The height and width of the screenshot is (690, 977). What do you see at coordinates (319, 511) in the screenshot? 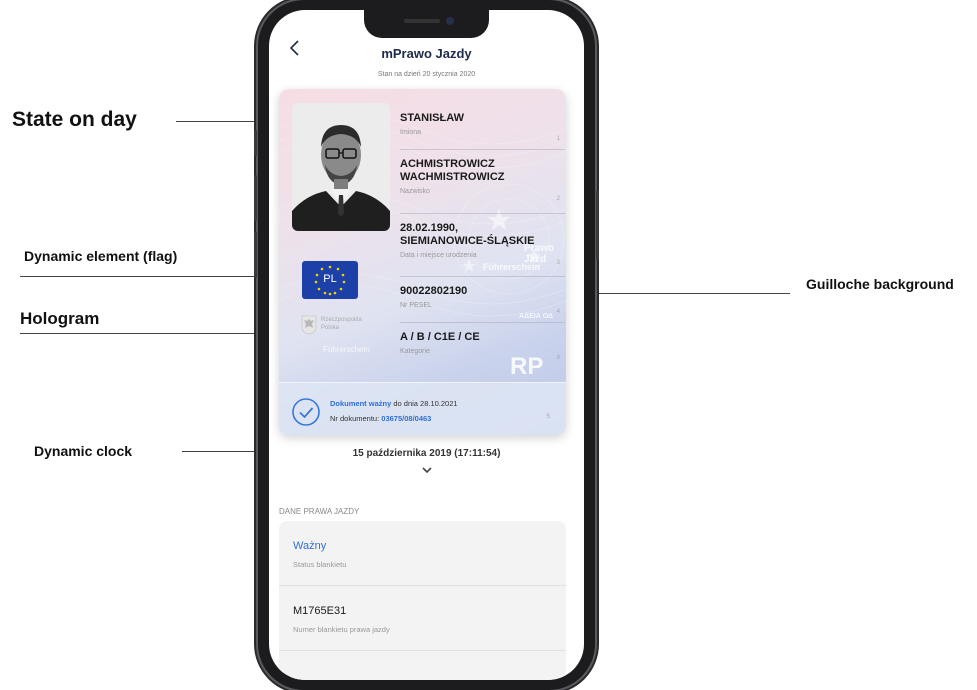
I see `section-title: DANE PRAWA JAZDY` at bounding box center [319, 511].